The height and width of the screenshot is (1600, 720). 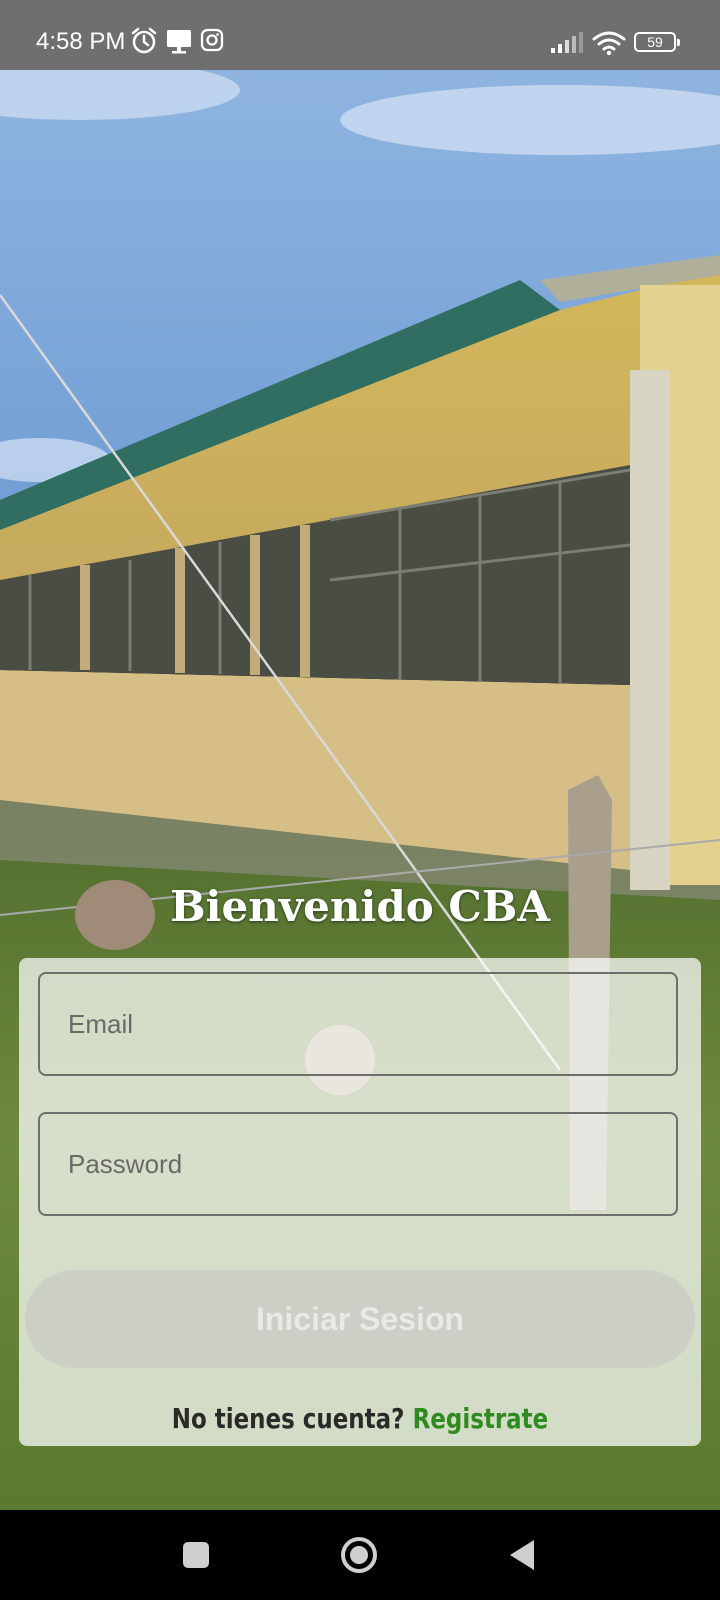 What do you see at coordinates (196, 1555) in the screenshot?
I see `recents-icon` at bounding box center [196, 1555].